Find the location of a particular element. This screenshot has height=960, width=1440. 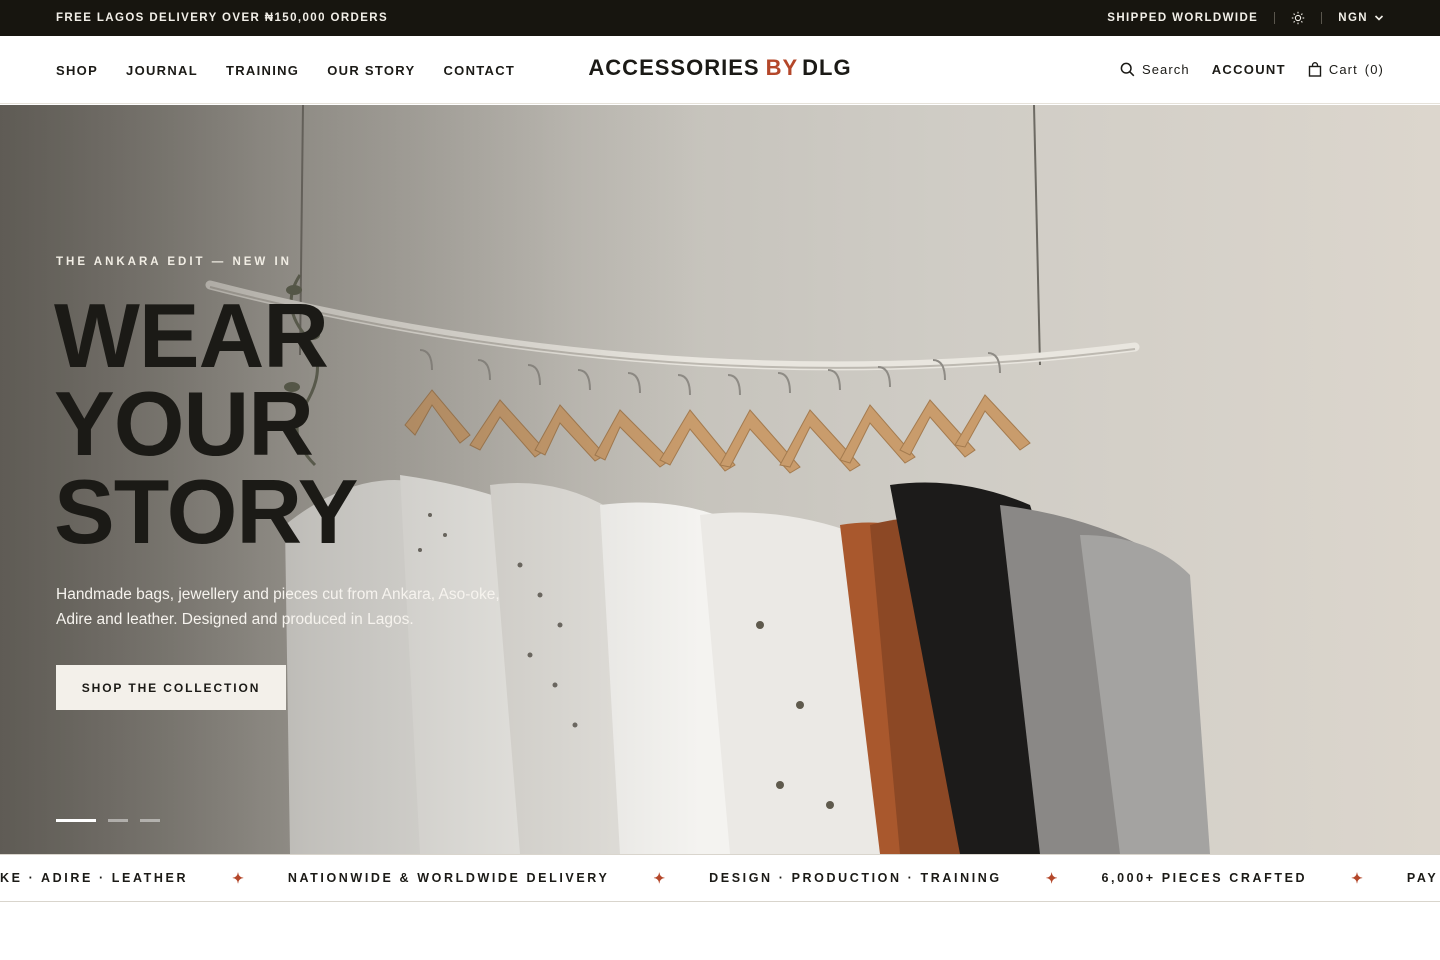

shop-collection-button: SHOP THE COLLECTION is located at coordinates (171, 687).